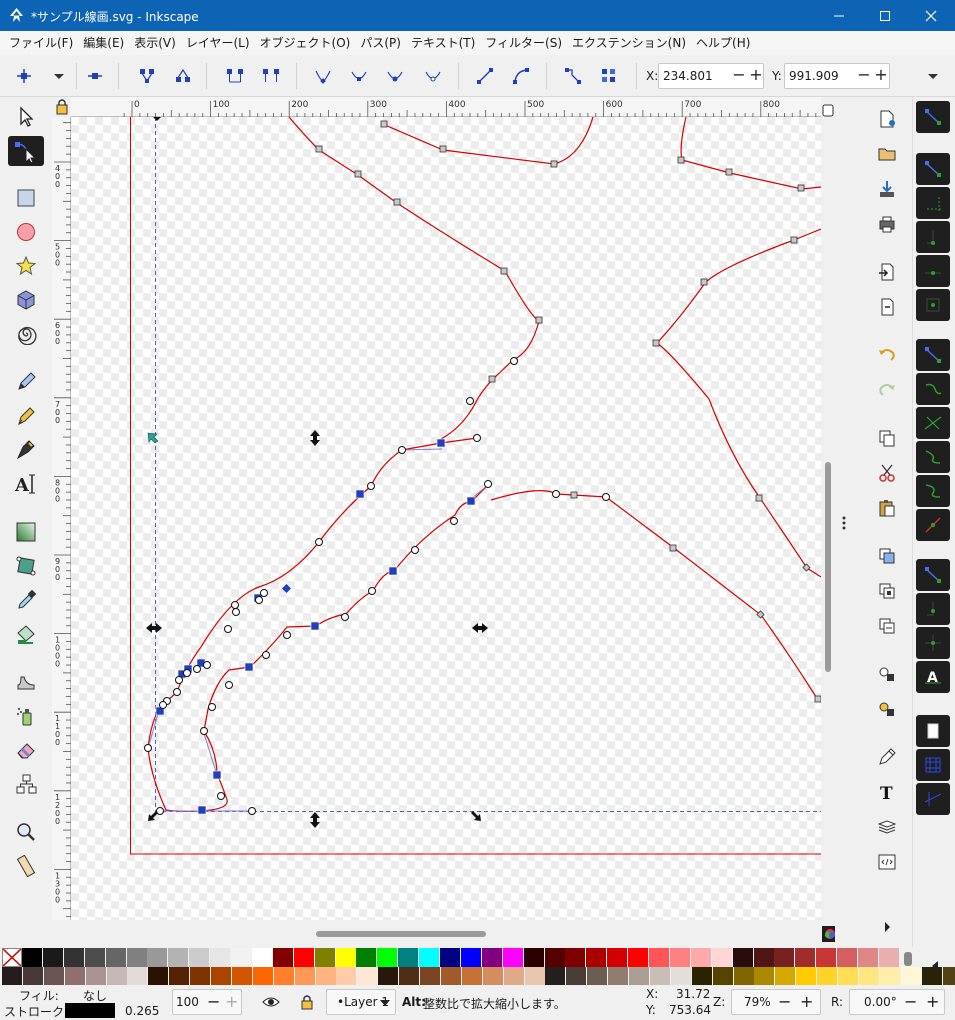 Image resolution: width=955 pixels, height=1020 pixels. What do you see at coordinates (323, 76) in the screenshot?
I see `node-cusp-icon` at bounding box center [323, 76].